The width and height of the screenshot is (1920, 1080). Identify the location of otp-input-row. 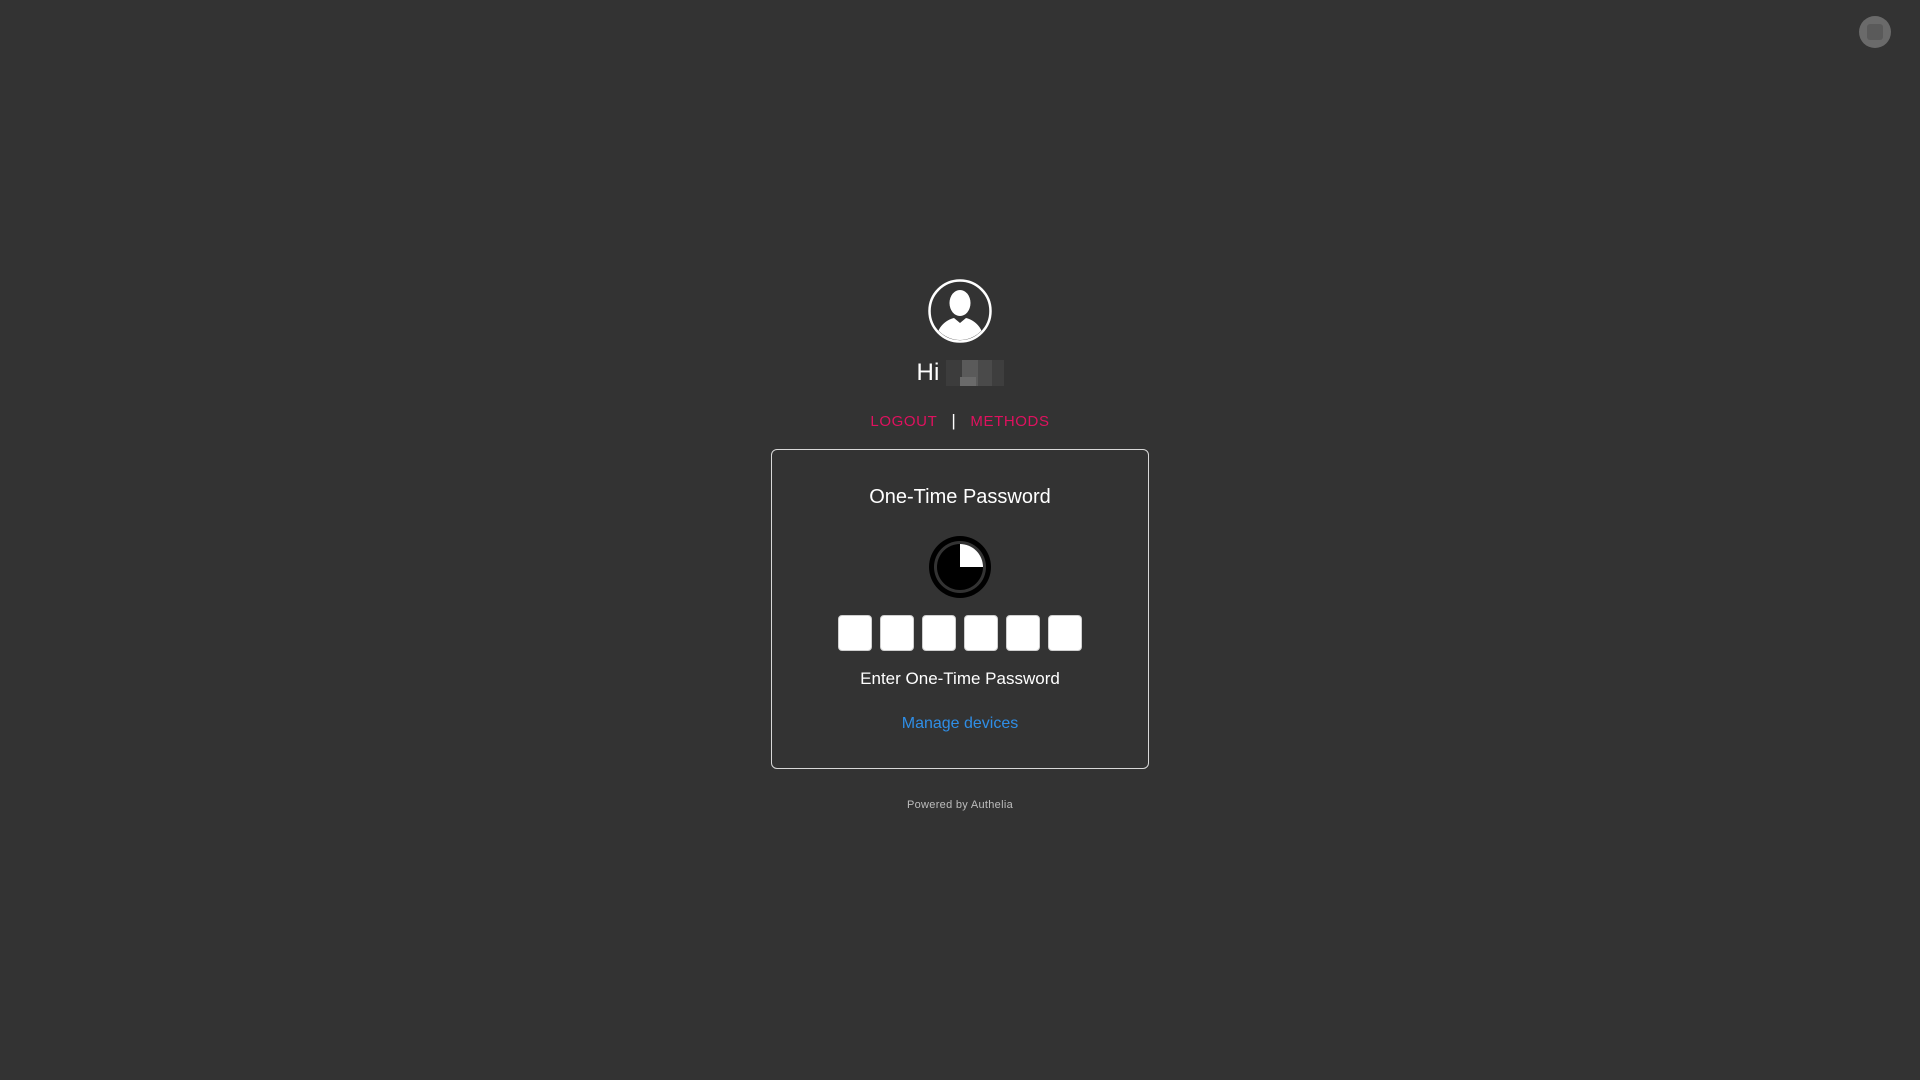
(960, 633).